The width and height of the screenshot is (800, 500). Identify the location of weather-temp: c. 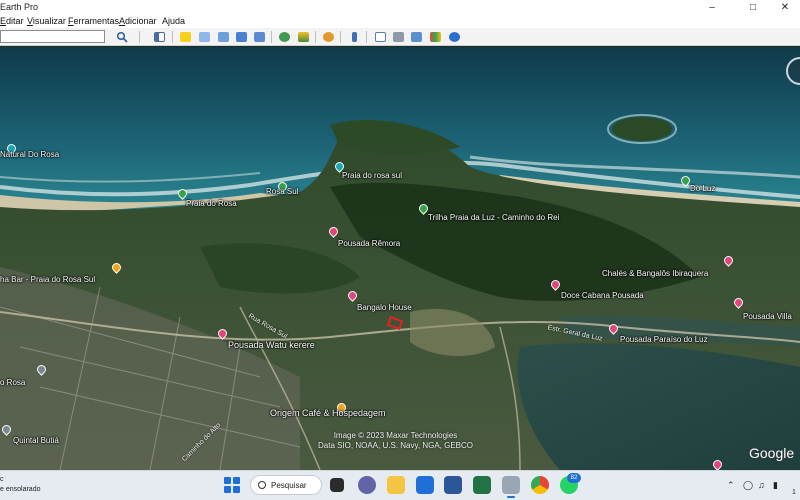
(2, 479).